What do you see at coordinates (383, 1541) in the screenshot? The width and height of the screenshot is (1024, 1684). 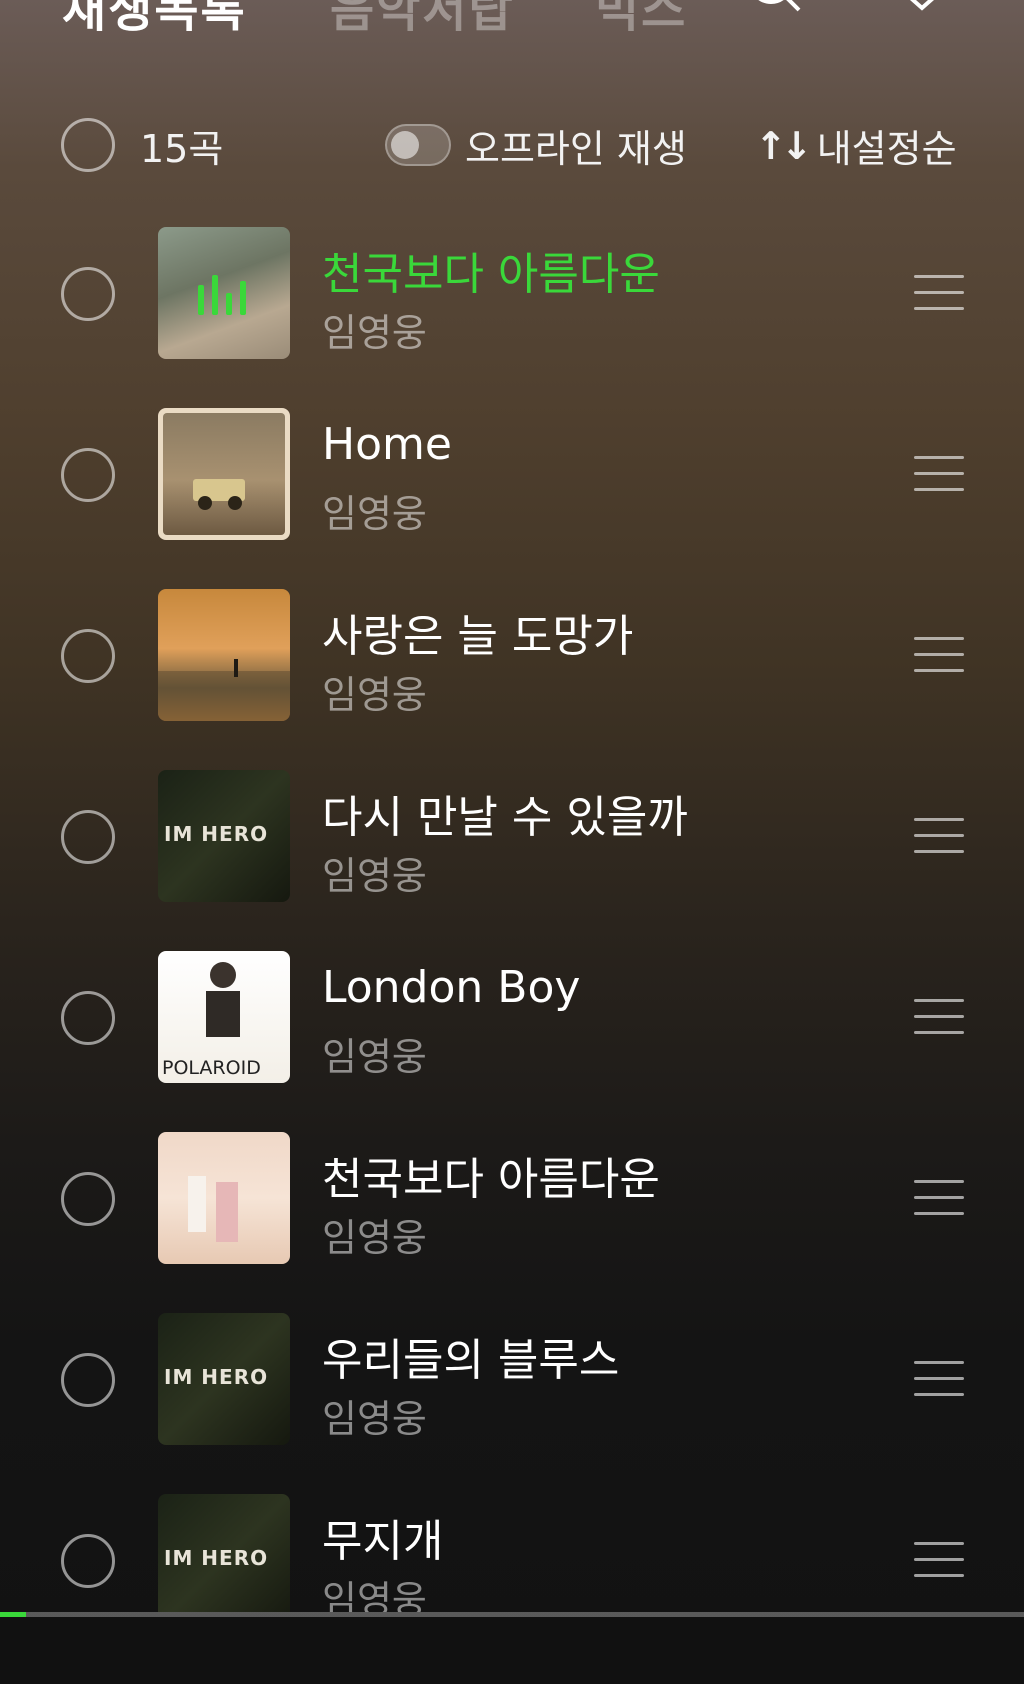 I see `track-title: 무지개` at bounding box center [383, 1541].